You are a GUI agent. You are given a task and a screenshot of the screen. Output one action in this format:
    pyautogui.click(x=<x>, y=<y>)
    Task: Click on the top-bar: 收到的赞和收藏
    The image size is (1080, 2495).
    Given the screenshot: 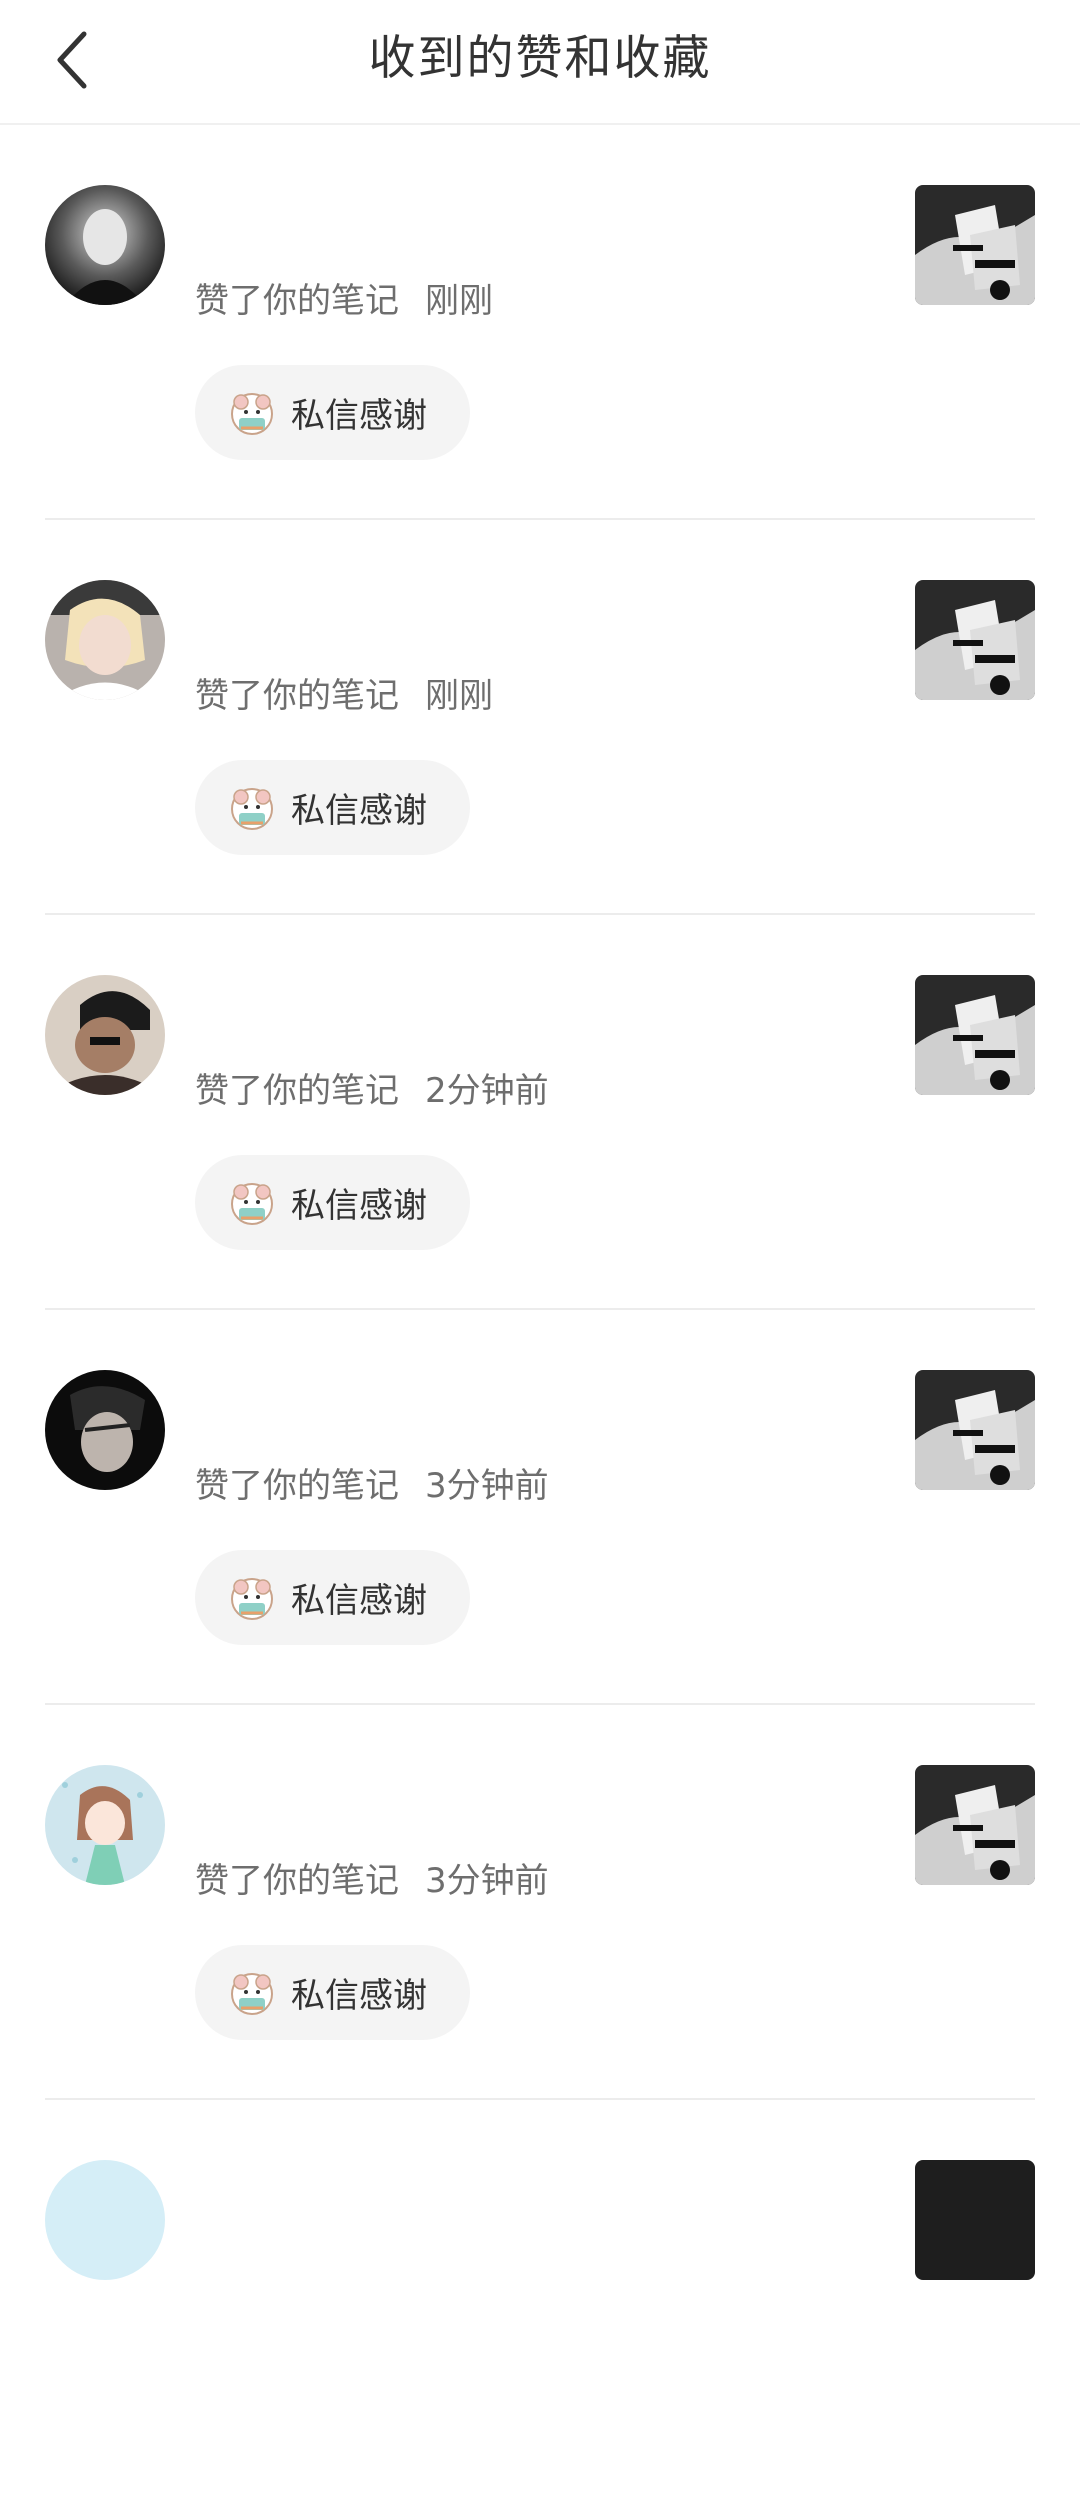 What is the action you would take?
    pyautogui.click(x=540, y=62)
    